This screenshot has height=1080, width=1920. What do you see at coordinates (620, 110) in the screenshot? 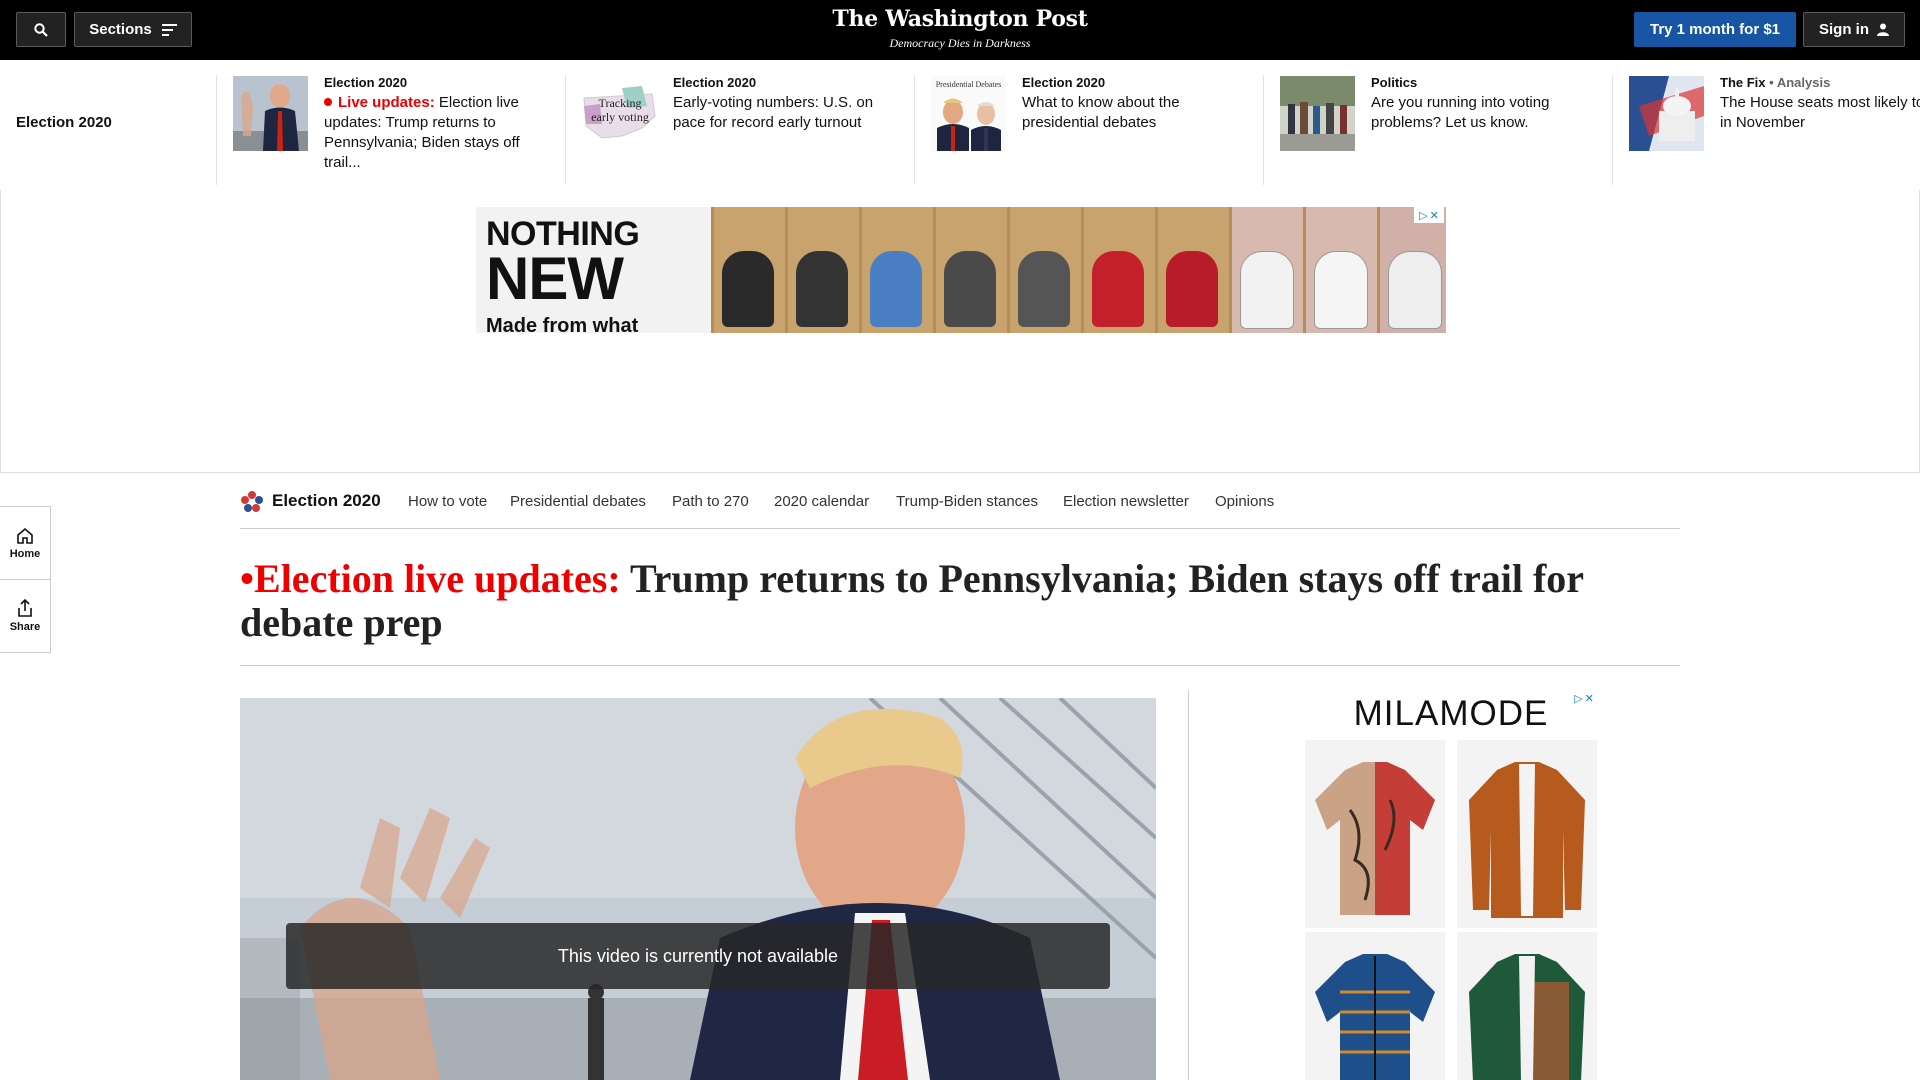
I see `thumb-caption: Tracking early voting` at bounding box center [620, 110].